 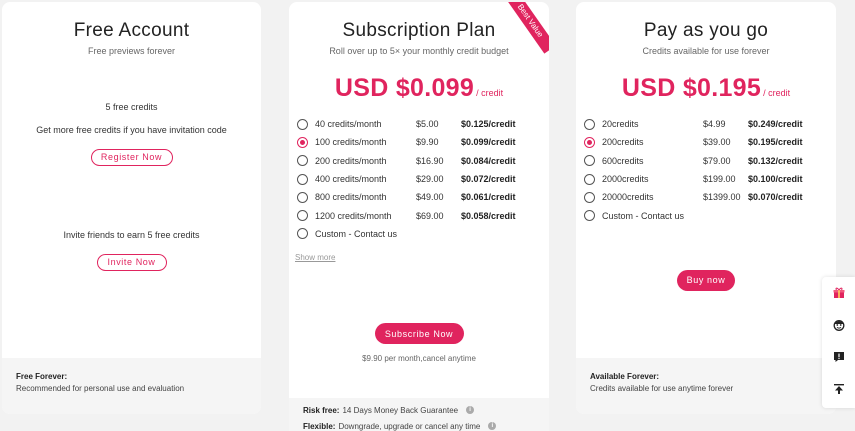 What do you see at coordinates (321, 410) in the screenshot?
I see `risk-free-title: Risk free:` at bounding box center [321, 410].